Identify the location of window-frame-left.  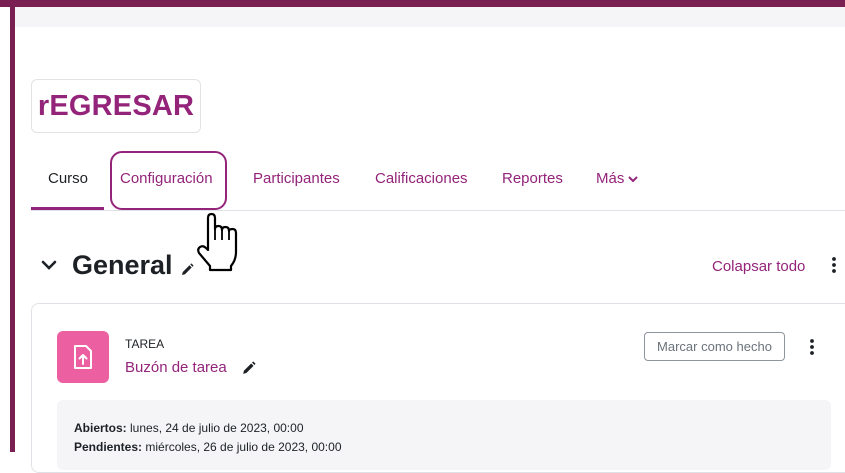
(12, 229).